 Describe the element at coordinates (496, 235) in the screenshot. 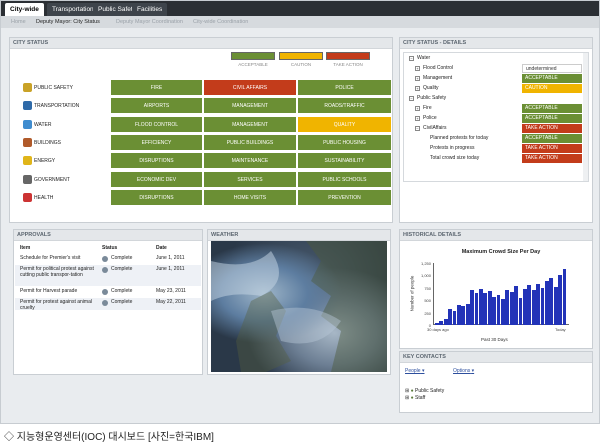

I see `historical-details-title: HISTORICAL DETAILS` at that location.